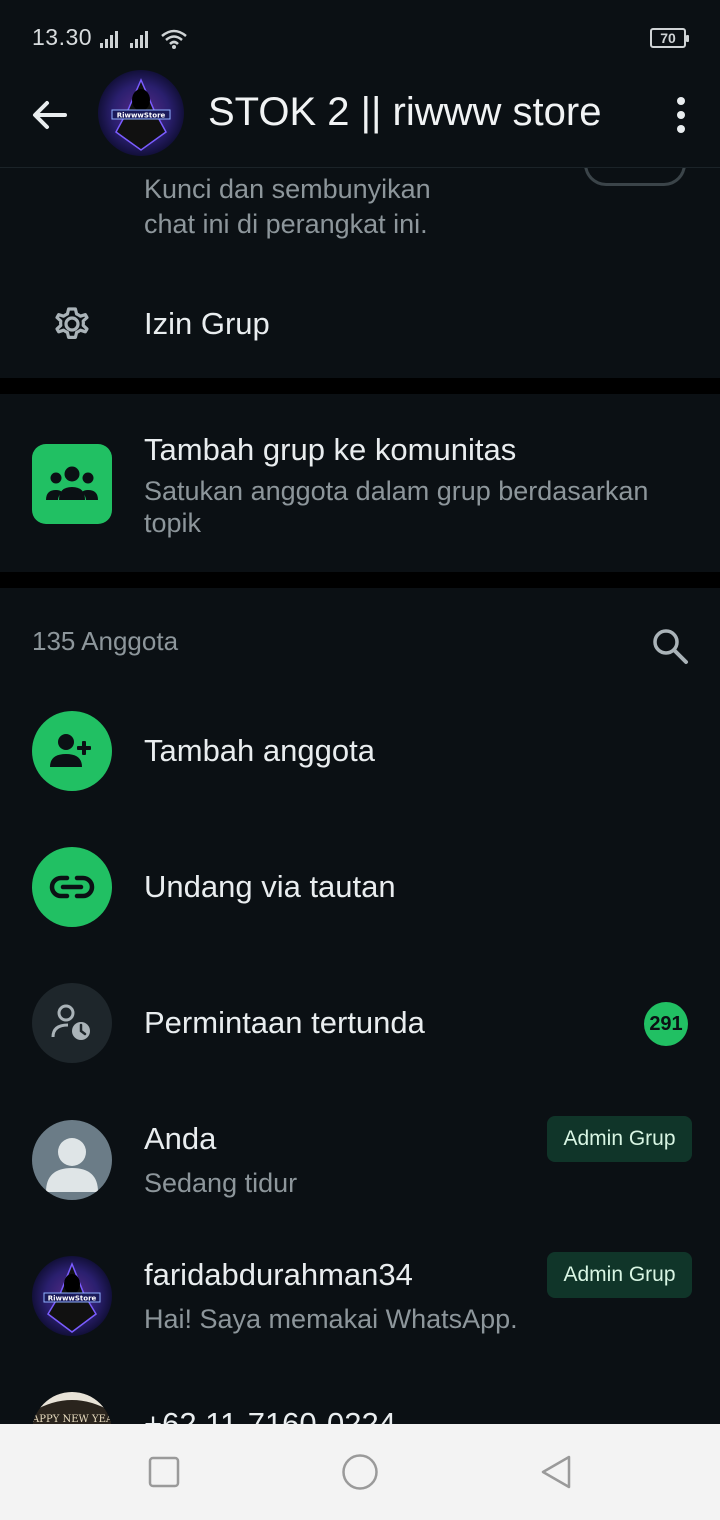 The width and height of the screenshot is (720, 1520). What do you see at coordinates (270, 1415) in the screenshot?
I see `member-name: +62 11-7160-0224` at bounding box center [270, 1415].